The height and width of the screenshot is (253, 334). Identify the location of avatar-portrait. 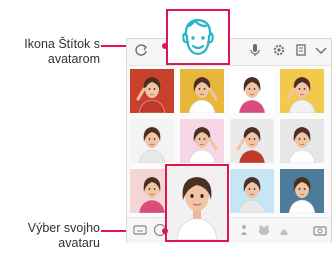
(197, 203).